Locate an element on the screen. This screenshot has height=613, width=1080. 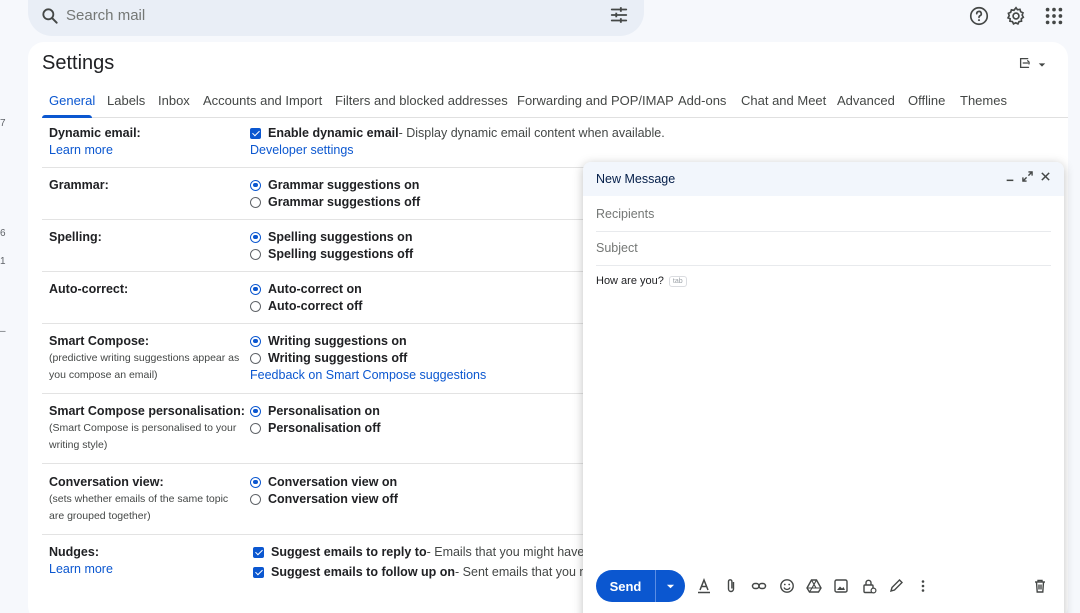
more-send-options-button is located at coordinates (670, 586).